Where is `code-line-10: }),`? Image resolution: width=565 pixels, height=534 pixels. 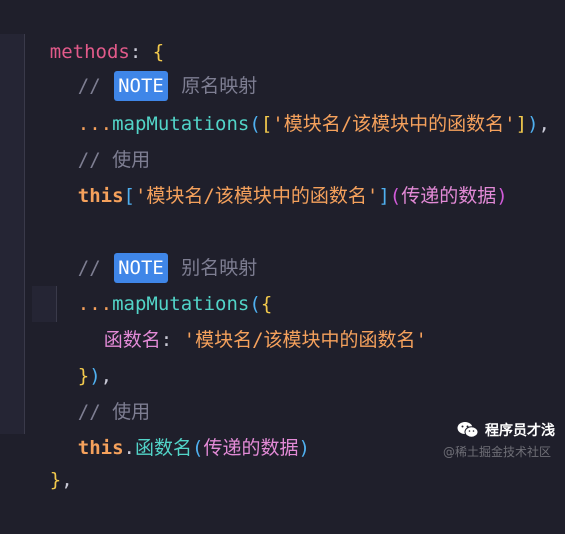
code-line-10: }), is located at coordinates (72, 354).